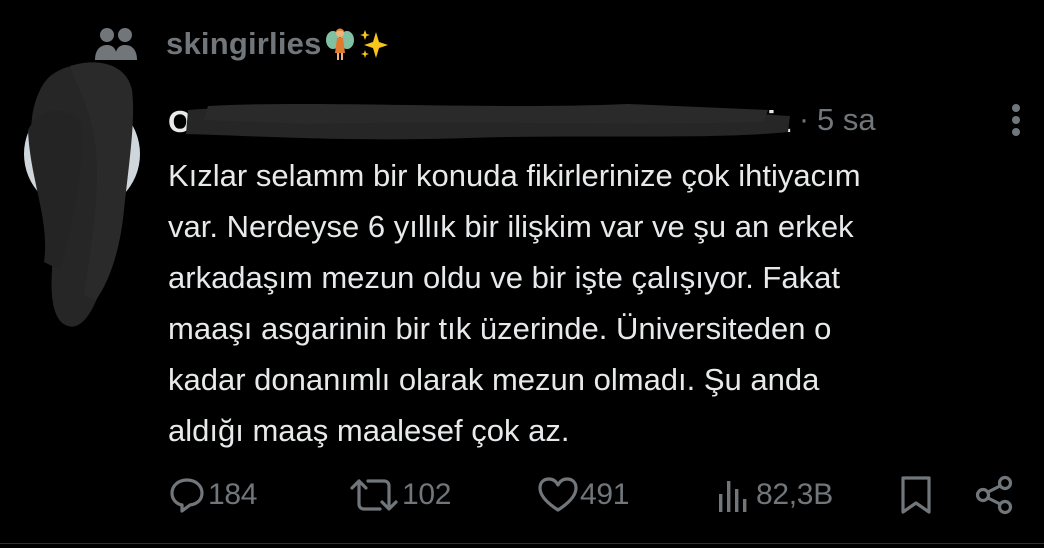 This screenshot has width=1044, height=548. I want to click on more-dots-icon, so click(1016, 120).